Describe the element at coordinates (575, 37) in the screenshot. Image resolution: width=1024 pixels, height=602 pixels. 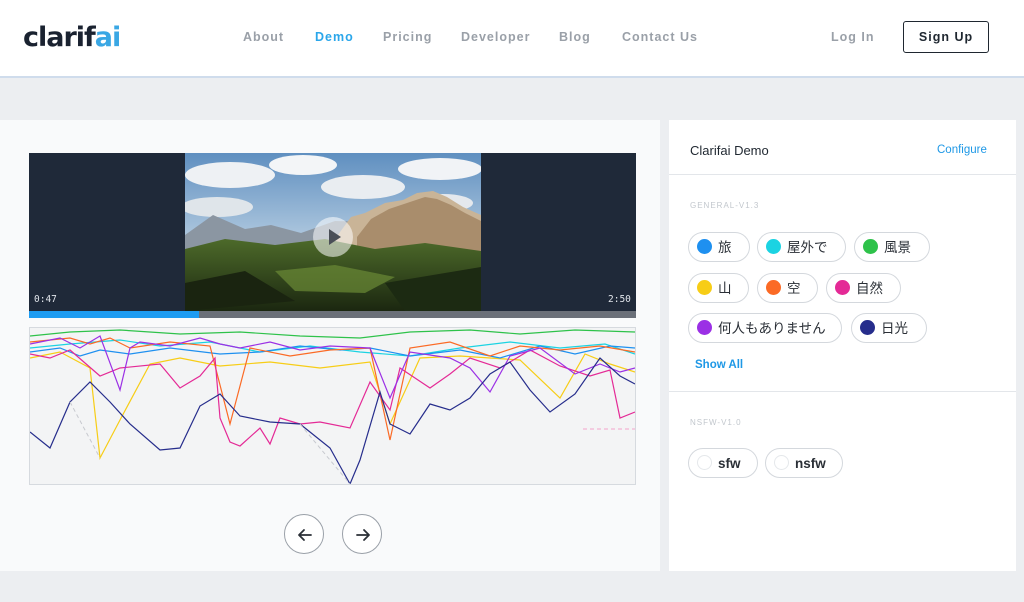
I see `nav-blog: Blog` at that location.